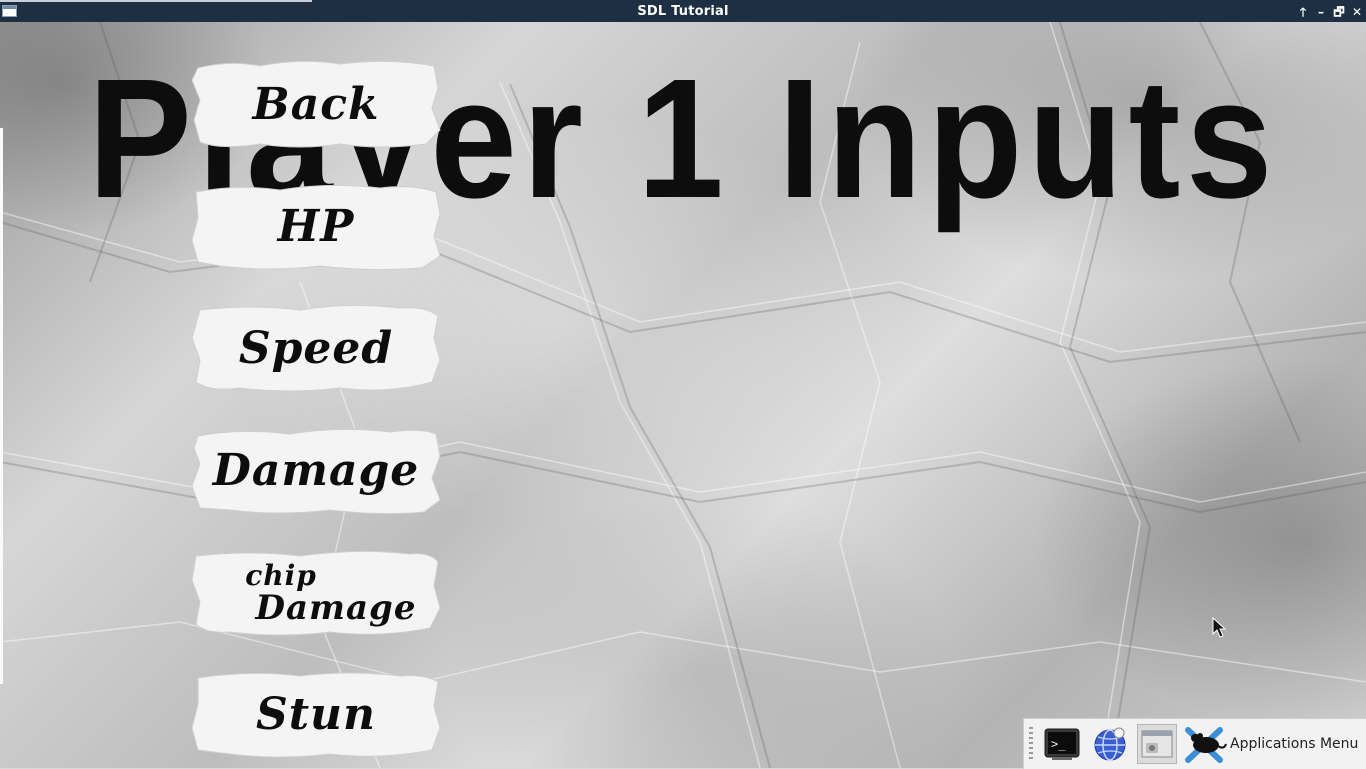  What do you see at coordinates (1303, 11) in the screenshot?
I see `keep-above-icon: 🡑` at bounding box center [1303, 11].